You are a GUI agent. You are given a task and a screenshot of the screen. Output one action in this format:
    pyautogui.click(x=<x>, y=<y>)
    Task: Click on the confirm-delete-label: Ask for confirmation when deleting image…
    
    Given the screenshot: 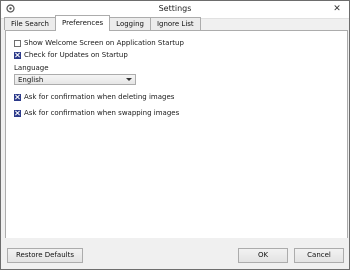 What is the action you would take?
    pyautogui.click(x=99, y=97)
    